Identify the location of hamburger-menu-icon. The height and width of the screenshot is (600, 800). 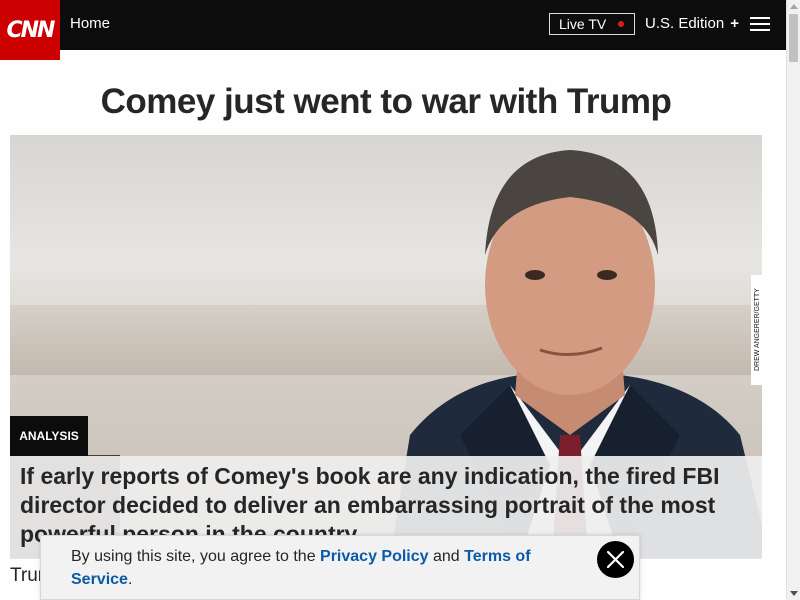
(760, 25).